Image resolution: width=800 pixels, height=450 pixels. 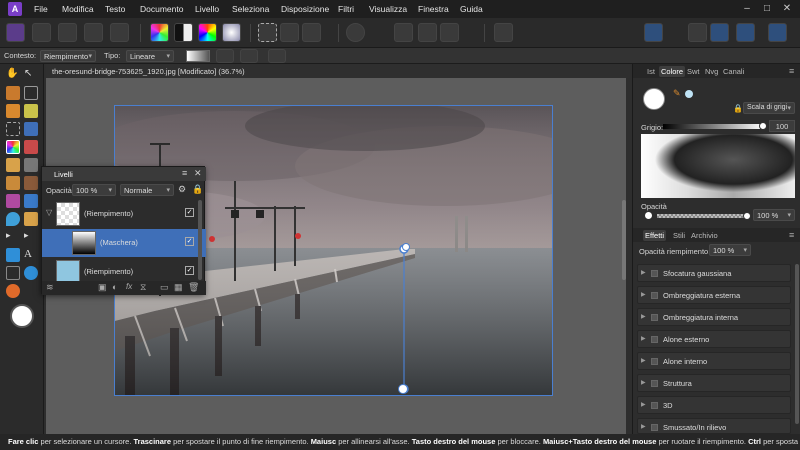 I want to click on opacita-slider, so click(x=702, y=216).